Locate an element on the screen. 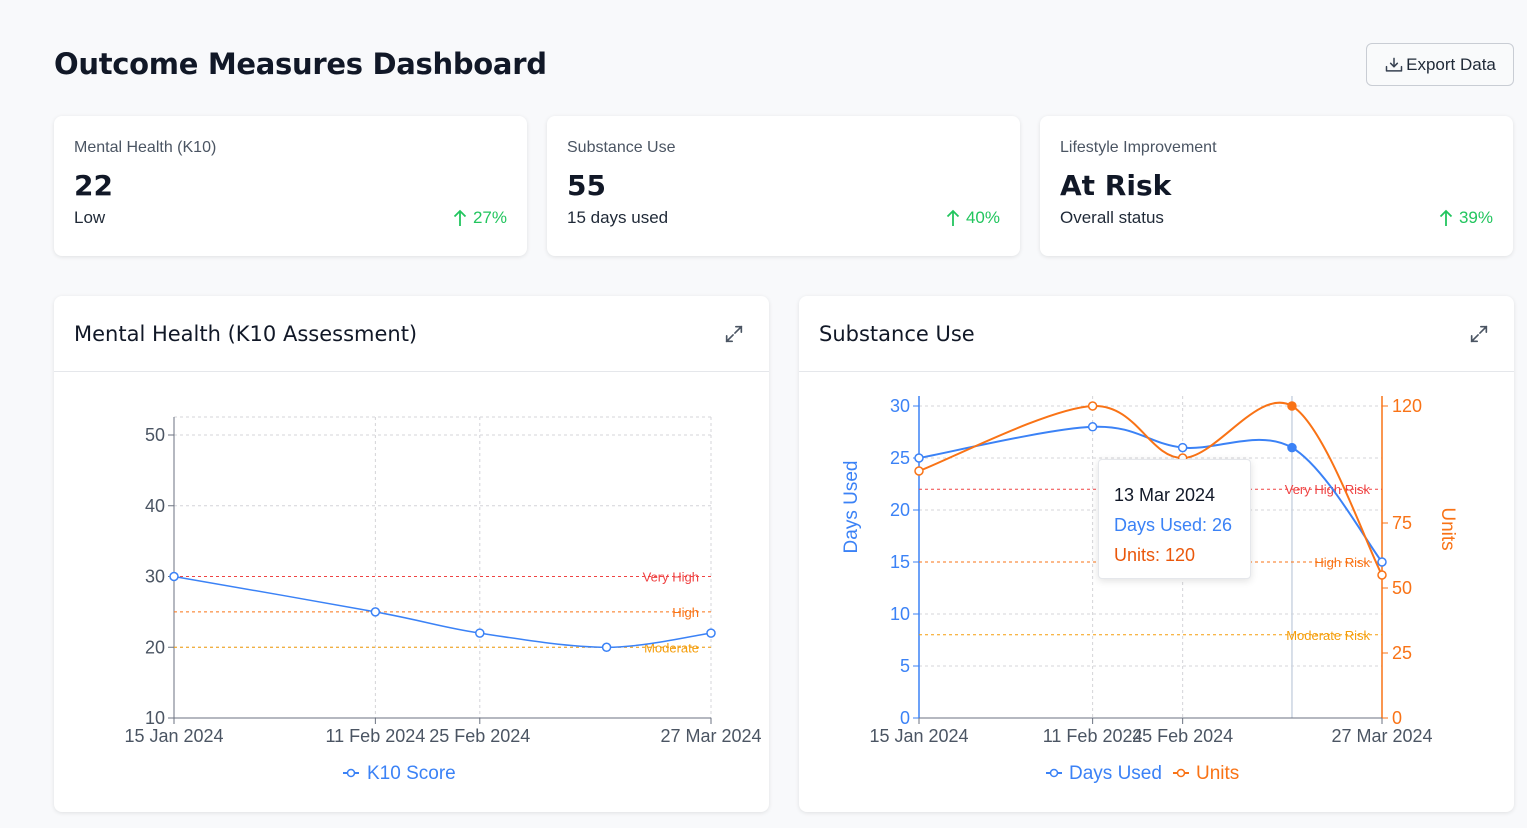 Image resolution: width=1527 pixels, height=828 pixels. kpi-card-mental-health: Mental Health (K10) 22 Low 27% is located at coordinates (290, 186).